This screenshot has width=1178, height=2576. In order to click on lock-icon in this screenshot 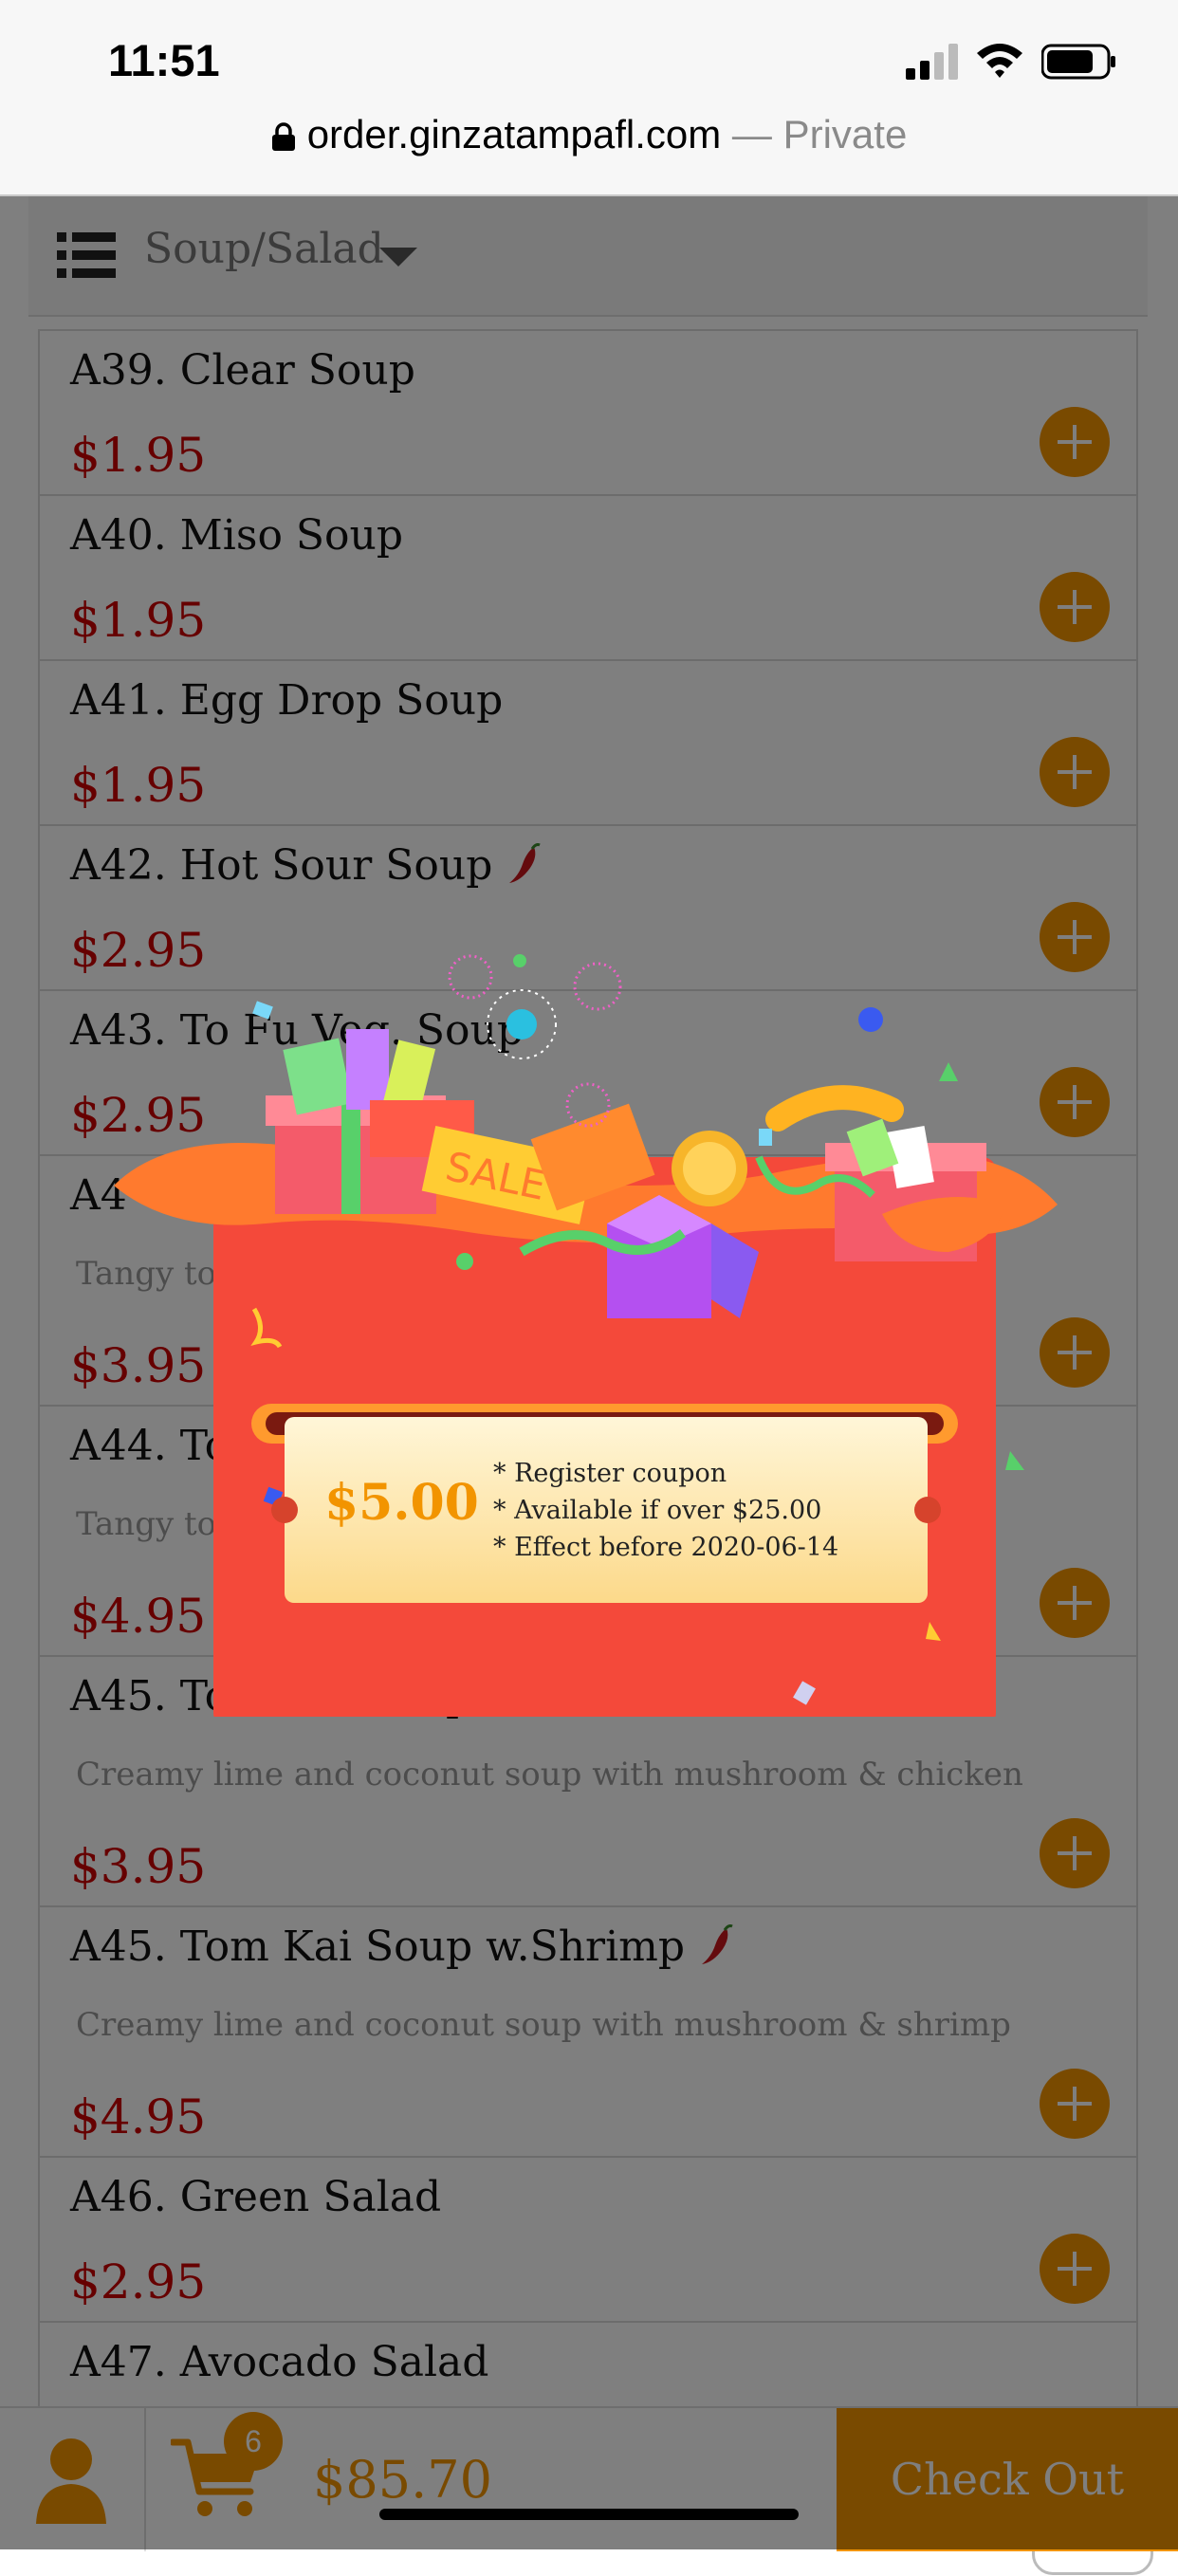, I will do `click(283, 136)`.